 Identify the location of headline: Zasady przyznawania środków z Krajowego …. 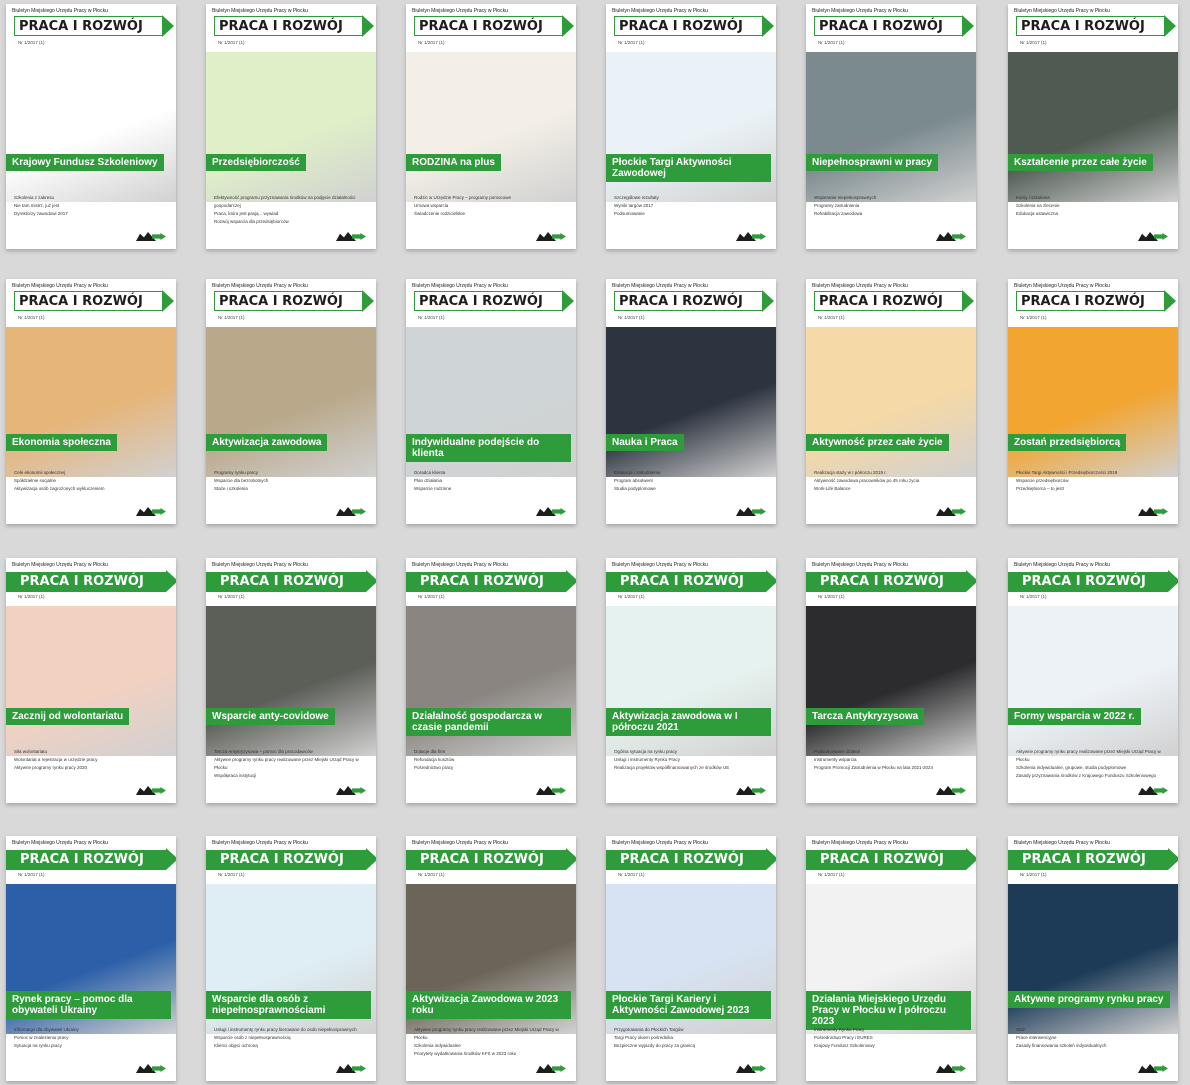
(1086, 775).